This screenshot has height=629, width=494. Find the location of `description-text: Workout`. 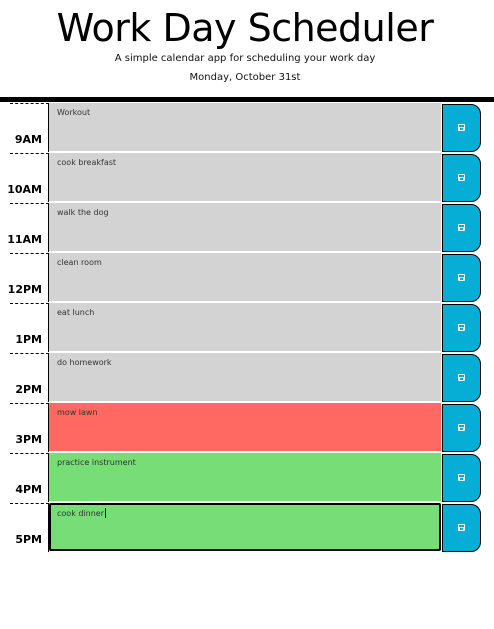

description-text: Workout is located at coordinates (74, 112).